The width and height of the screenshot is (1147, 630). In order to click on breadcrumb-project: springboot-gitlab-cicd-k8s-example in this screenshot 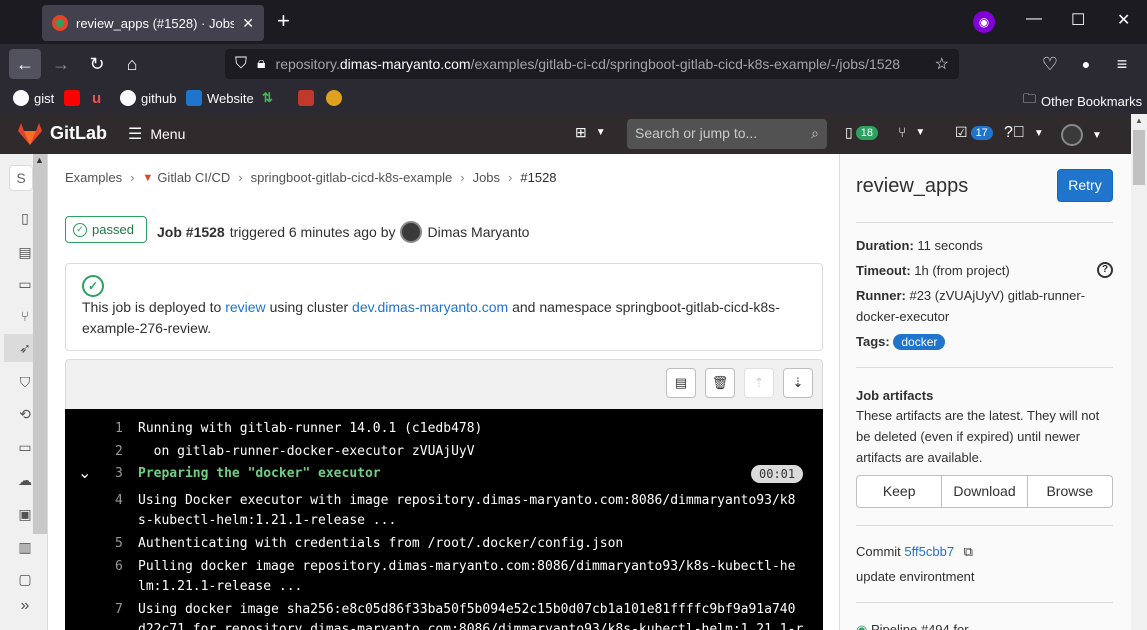, I will do `click(352, 177)`.